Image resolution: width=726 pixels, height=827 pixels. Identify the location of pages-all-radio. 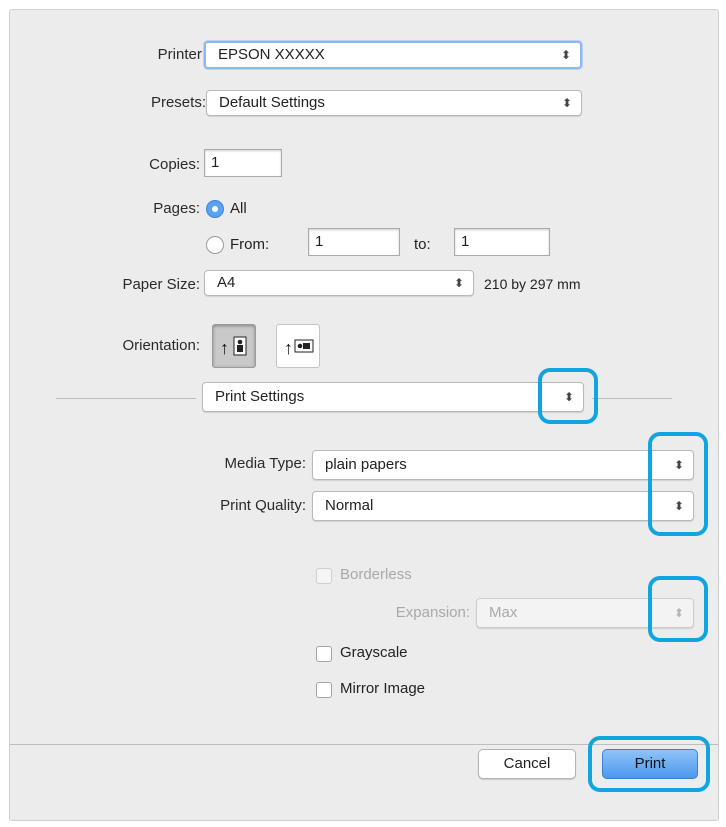
(215, 209).